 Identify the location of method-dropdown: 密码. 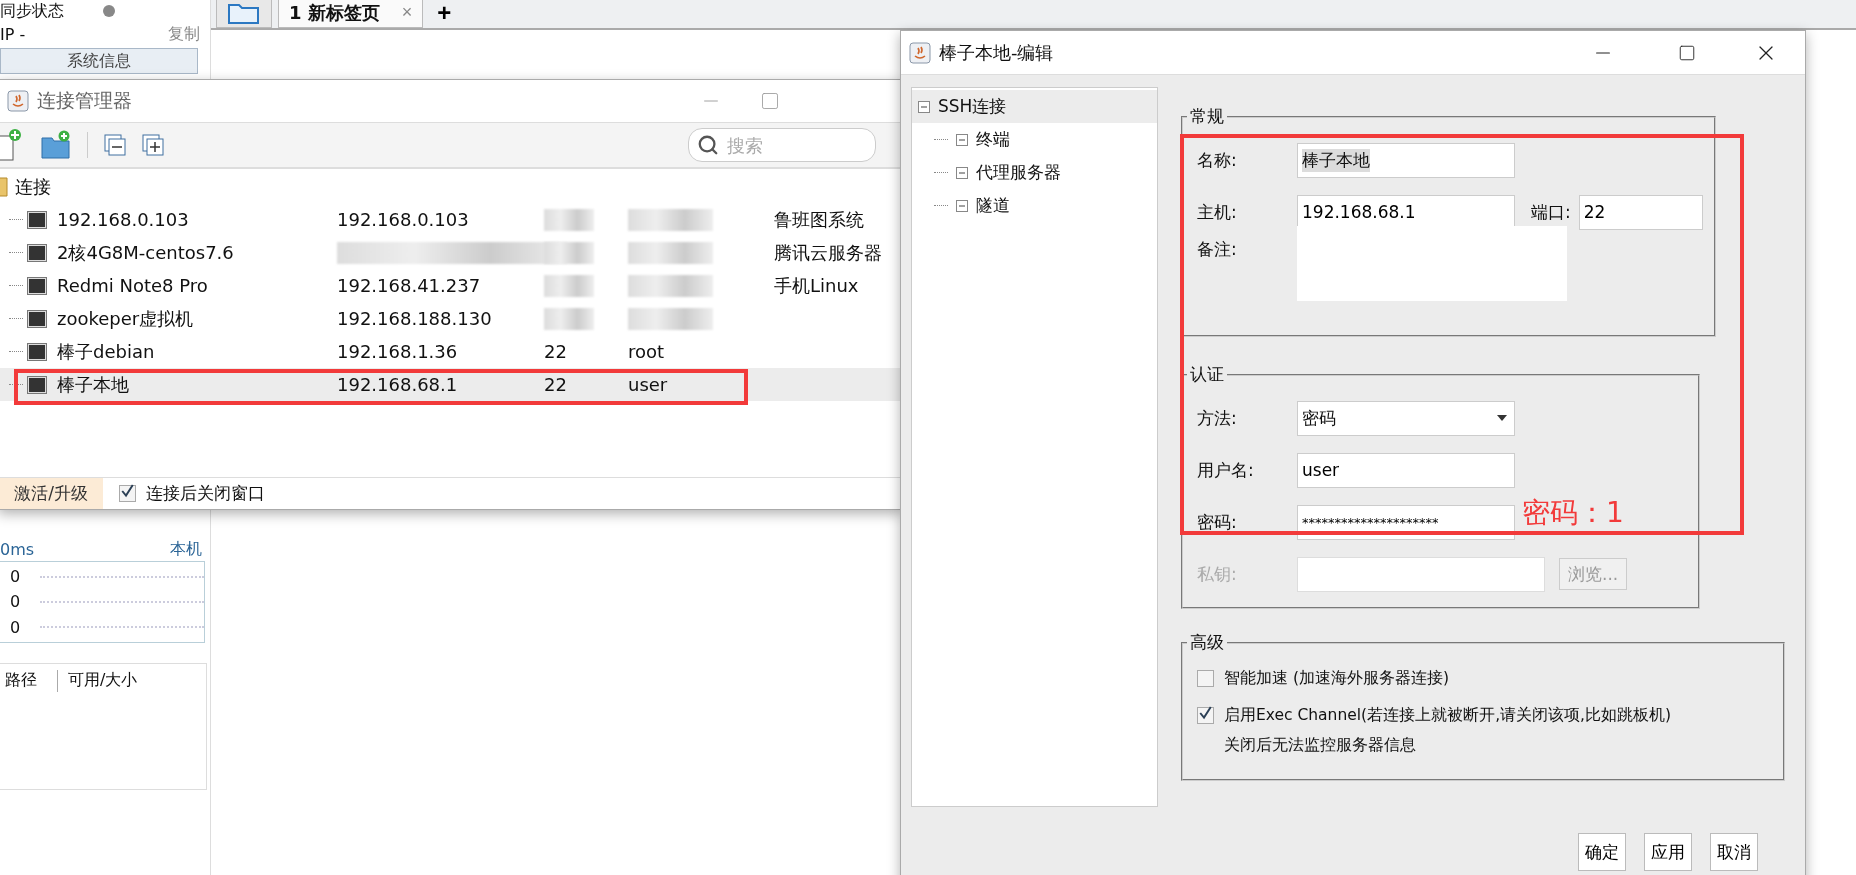
(1406, 418).